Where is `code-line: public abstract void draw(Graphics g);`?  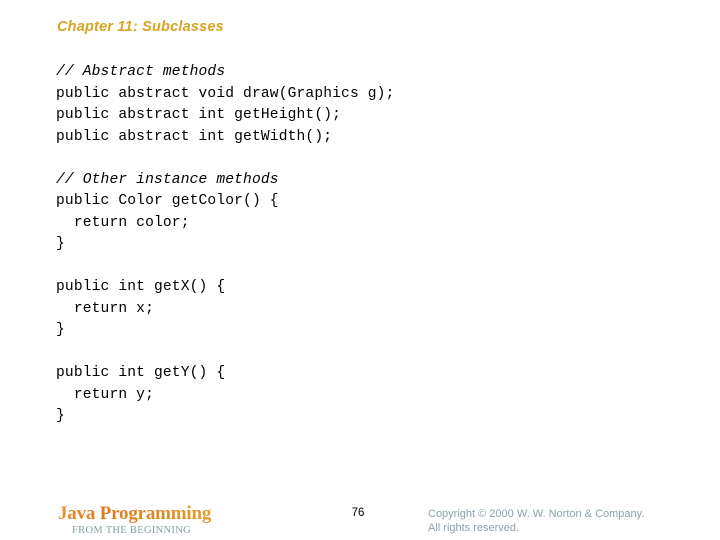 code-line: public abstract void draw(Graphics g); is located at coordinates (225, 93).